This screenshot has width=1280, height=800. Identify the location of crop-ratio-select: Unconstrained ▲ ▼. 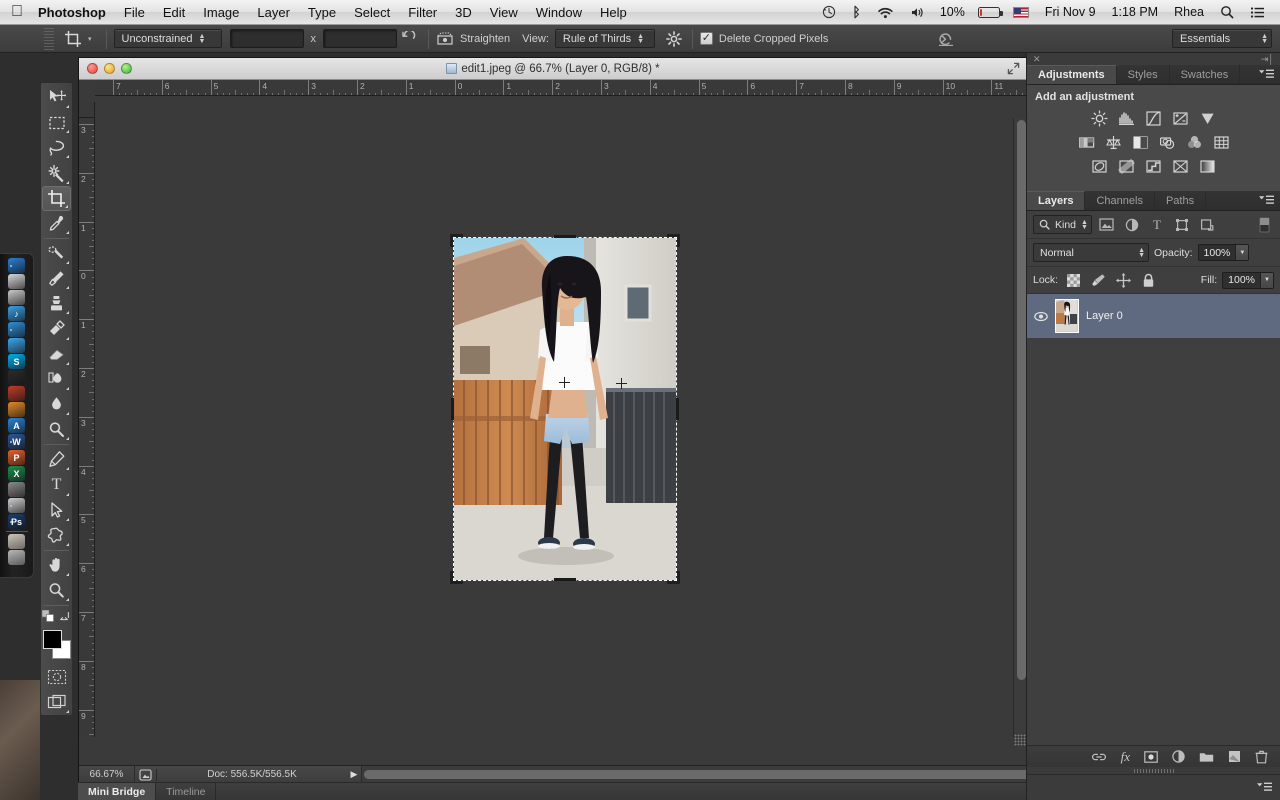
(167, 38).